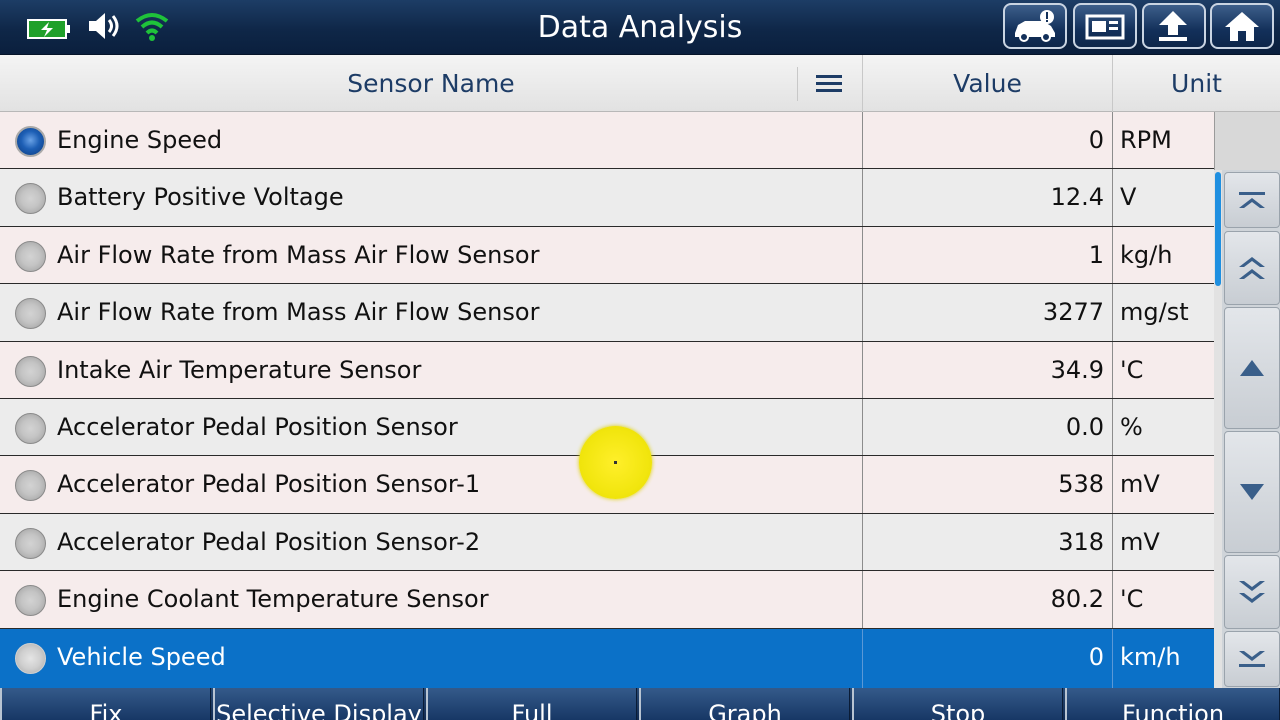 The height and width of the screenshot is (720, 1280). I want to click on sensor-unit: km/h, so click(1163, 658).